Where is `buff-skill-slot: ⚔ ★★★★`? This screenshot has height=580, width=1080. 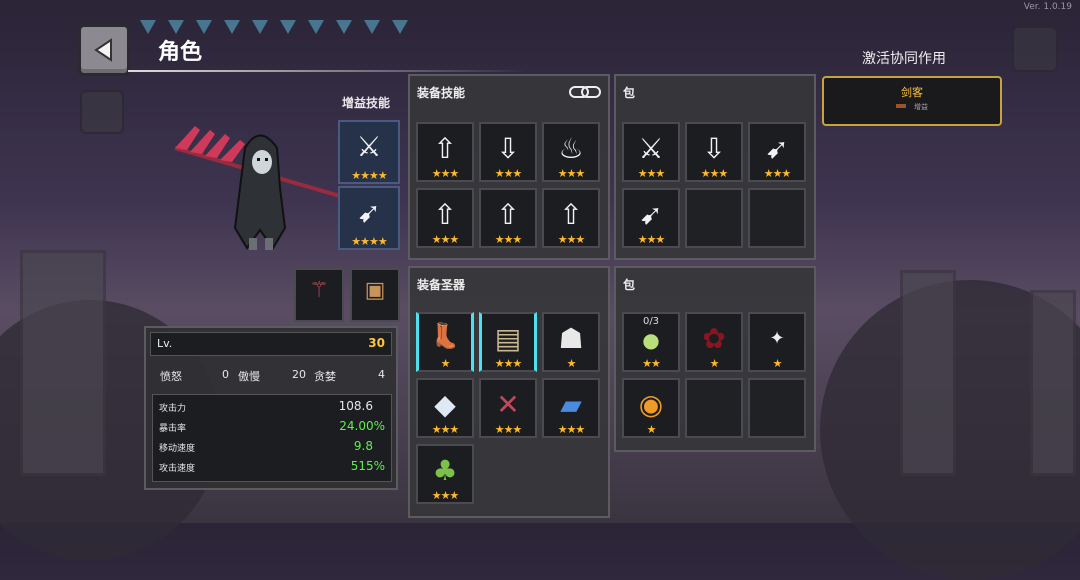 buff-skill-slot: ⚔ ★★★★ is located at coordinates (369, 152).